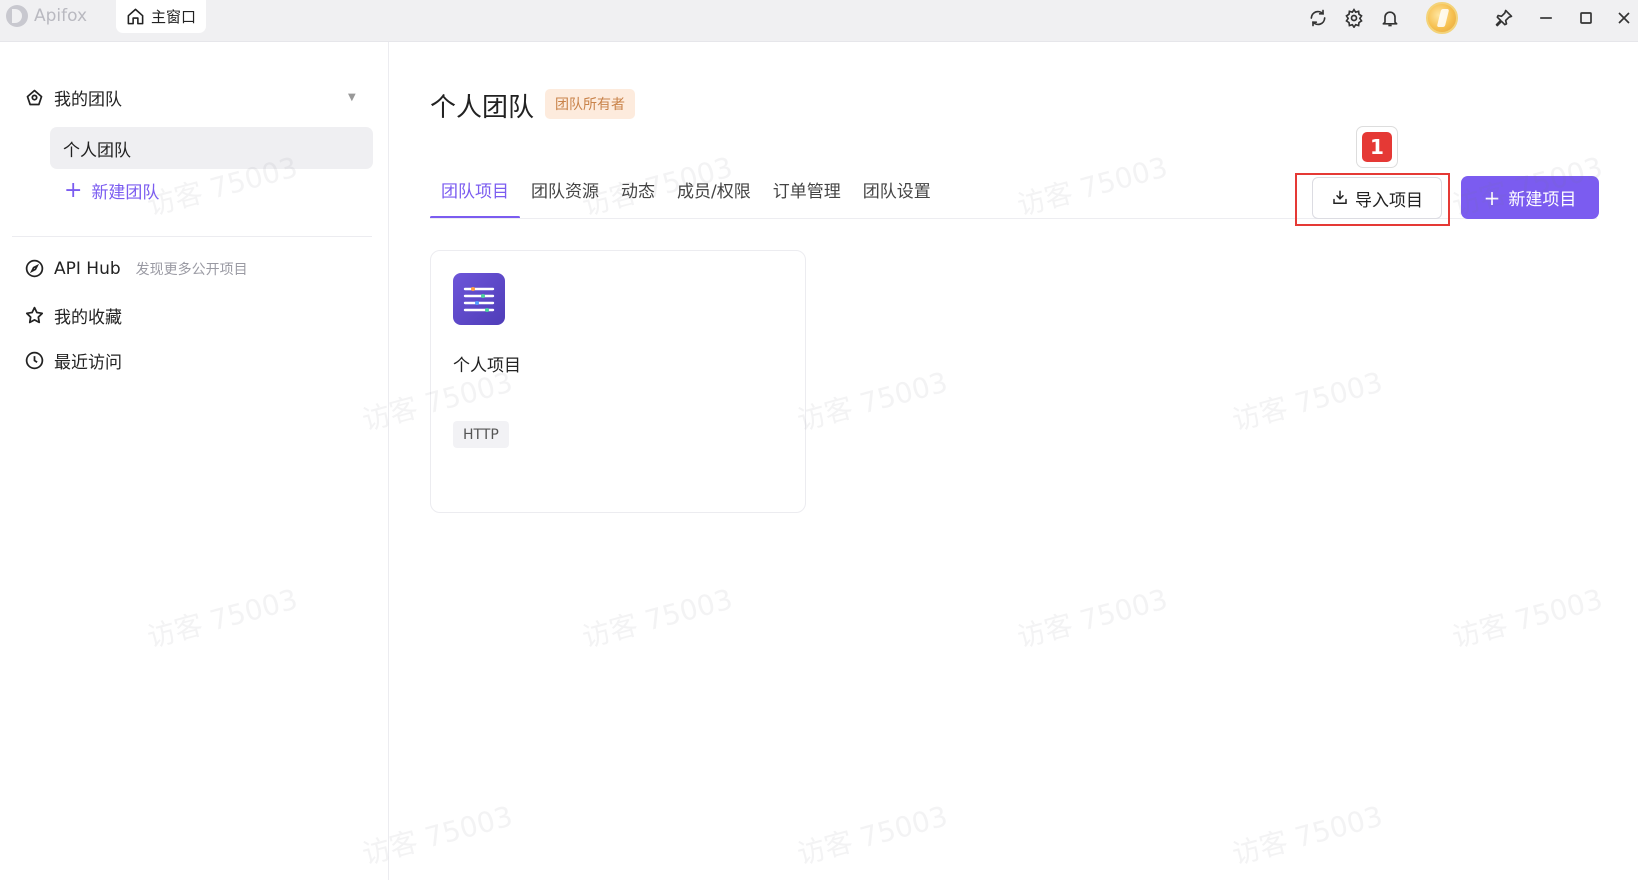 The image size is (1638, 880). Describe the element at coordinates (97, 150) in the screenshot. I see `sidebar-item-label: 个人团队` at that location.